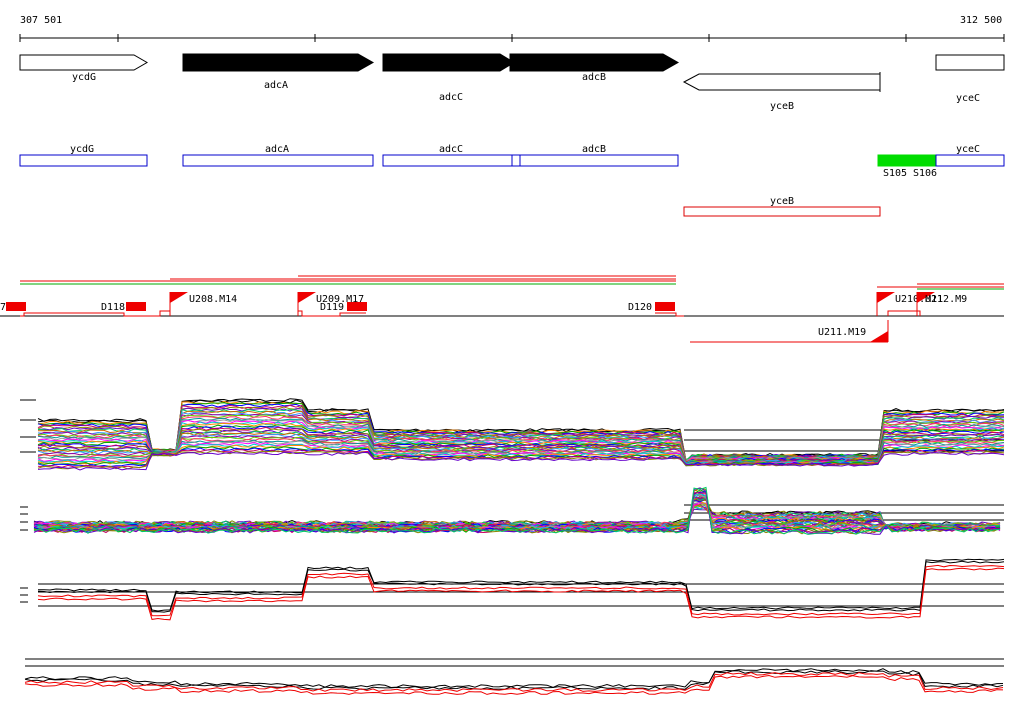  Describe the element at coordinates (448, 78) in the screenshot. I see `gene-arrow-adcC: adcC` at that location.